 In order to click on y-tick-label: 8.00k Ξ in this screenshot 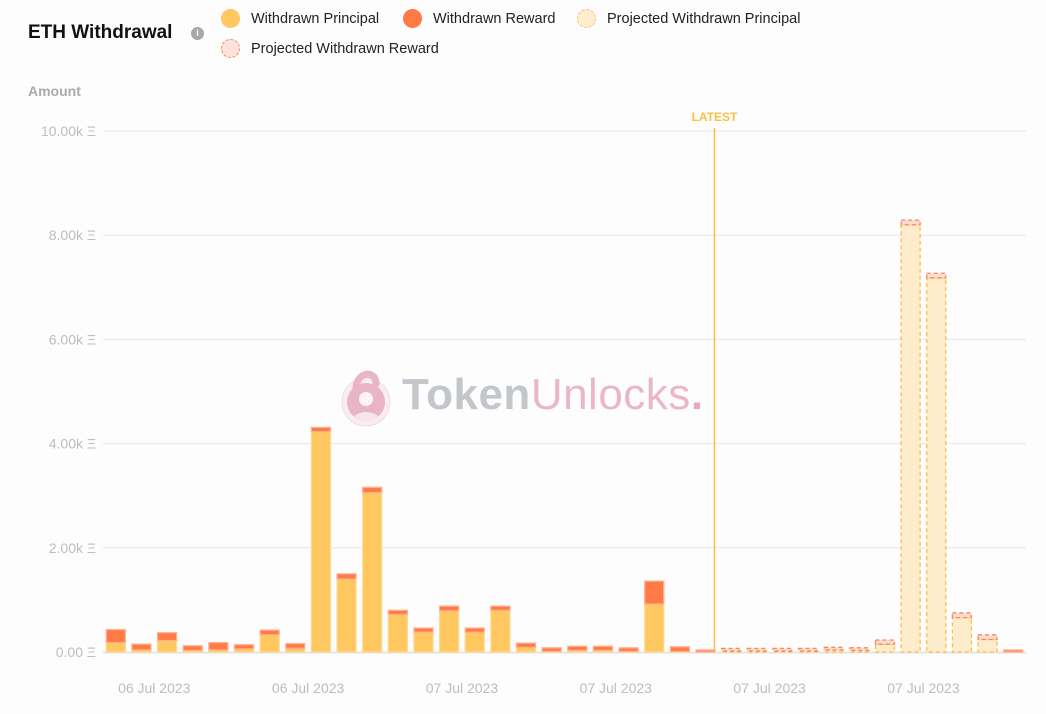, I will do `click(72, 235)`.